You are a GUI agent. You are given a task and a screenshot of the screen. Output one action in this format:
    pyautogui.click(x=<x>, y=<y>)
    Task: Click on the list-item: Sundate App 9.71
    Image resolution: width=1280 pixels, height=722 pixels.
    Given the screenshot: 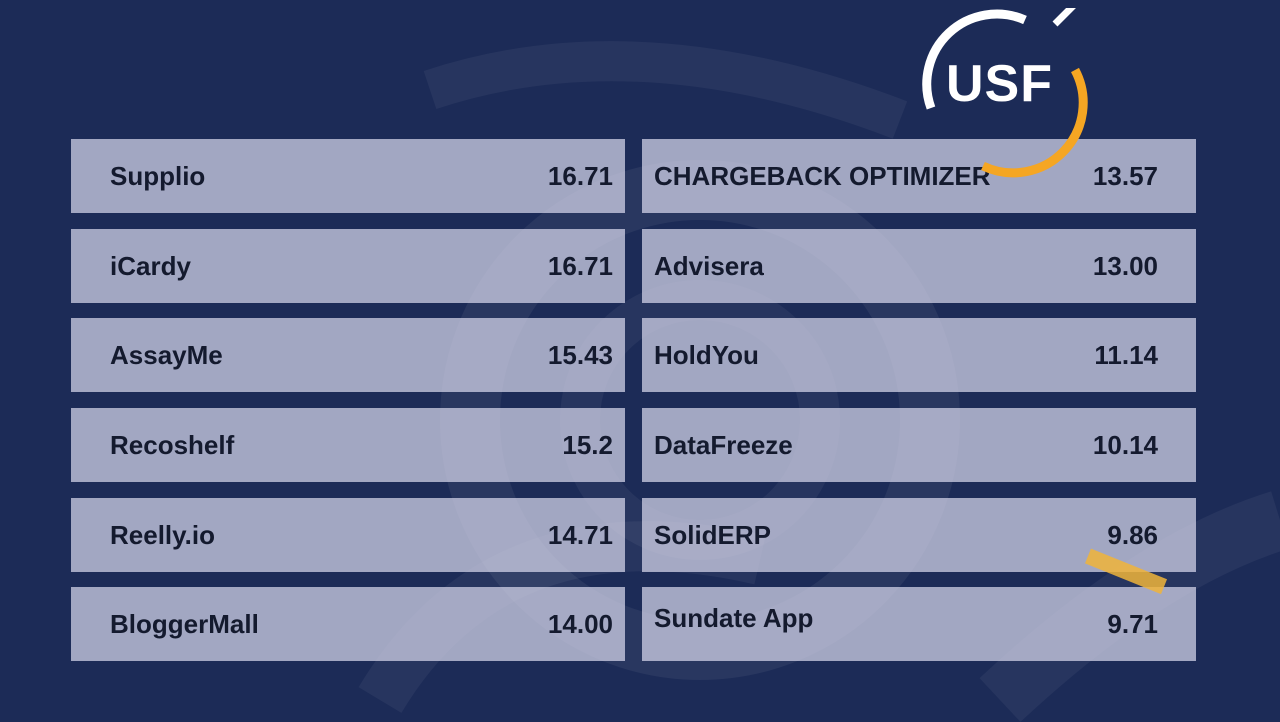 What is the action you would take?
    pyautogui.click(x=919, y=624)
    